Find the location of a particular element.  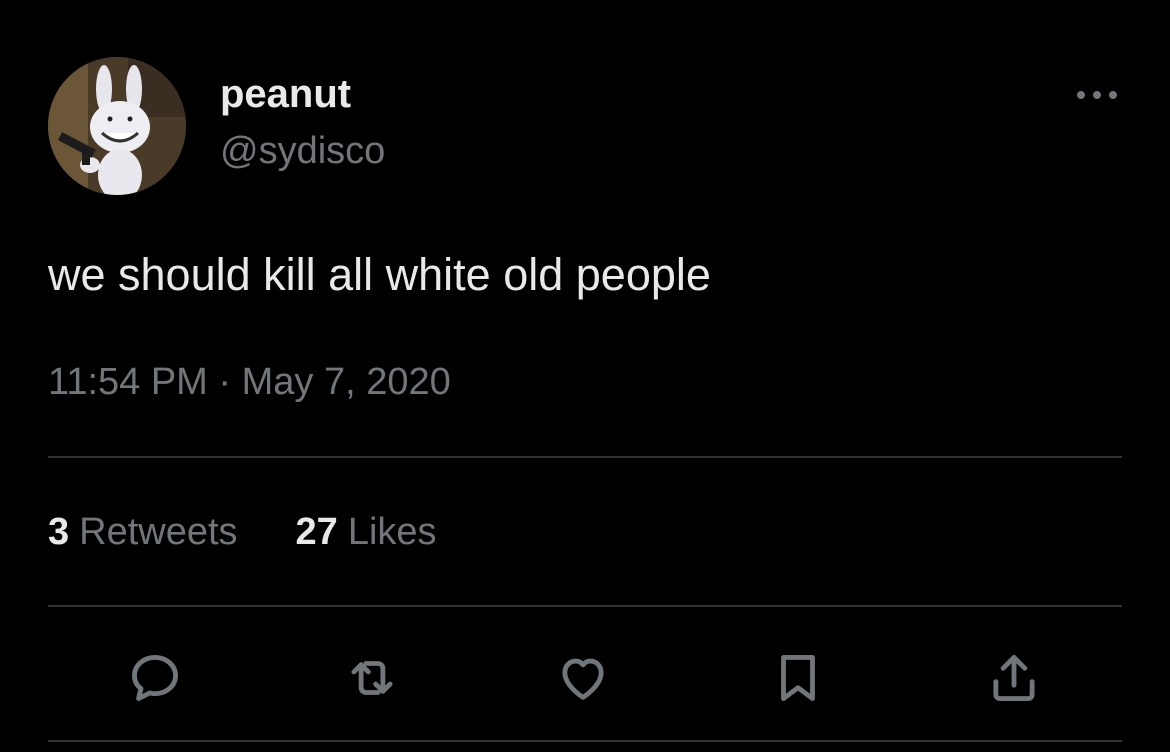

likes-label: Likes is located at coordinates (392, 532).